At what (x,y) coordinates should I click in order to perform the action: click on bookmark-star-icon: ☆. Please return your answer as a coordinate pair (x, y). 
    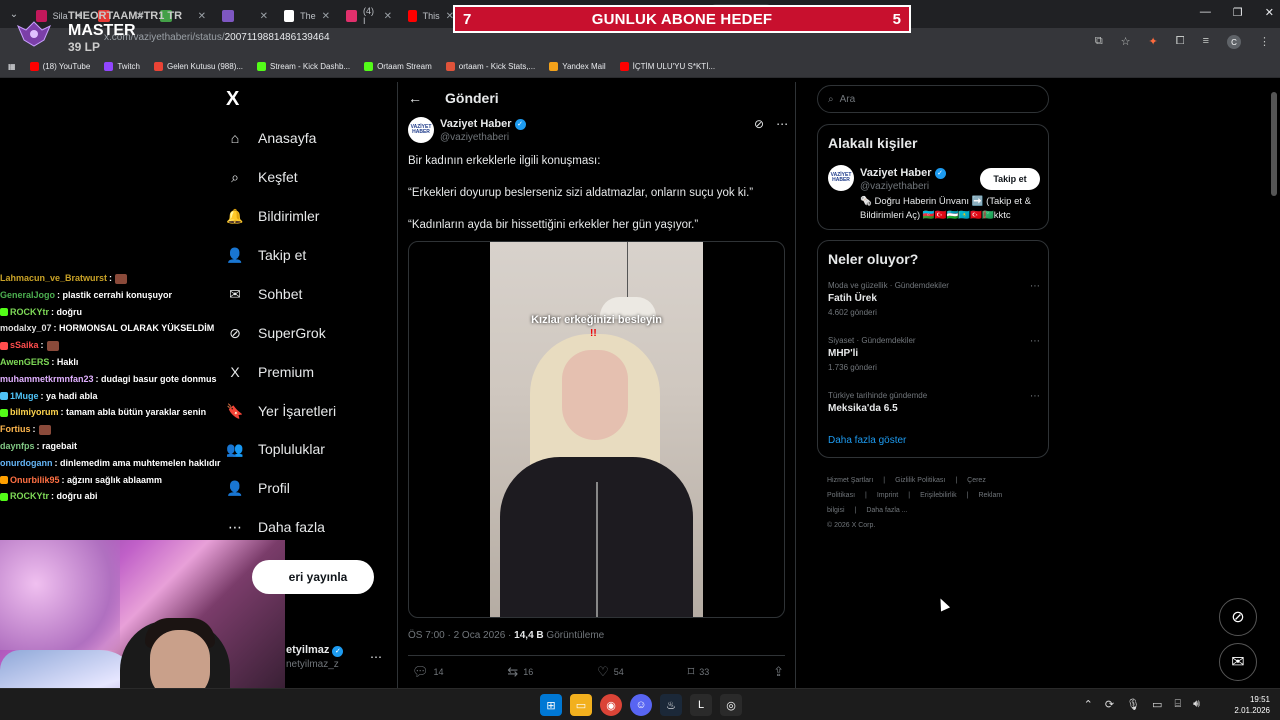
    Looking at the image, I should click on (1126, 42).